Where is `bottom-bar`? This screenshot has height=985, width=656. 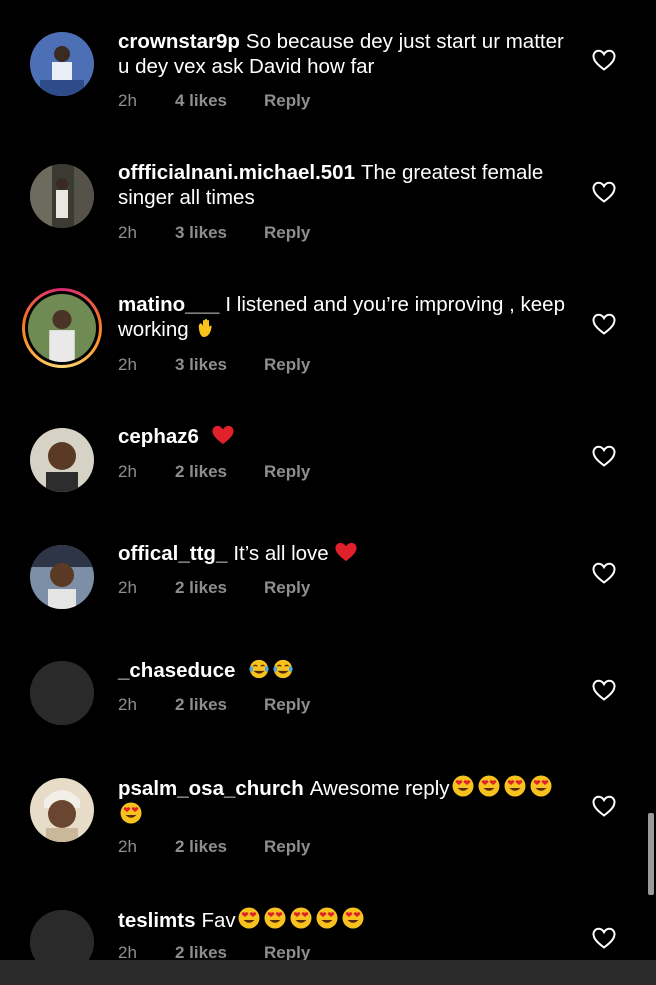
bottom-bar is located at coordinates (328, 972).